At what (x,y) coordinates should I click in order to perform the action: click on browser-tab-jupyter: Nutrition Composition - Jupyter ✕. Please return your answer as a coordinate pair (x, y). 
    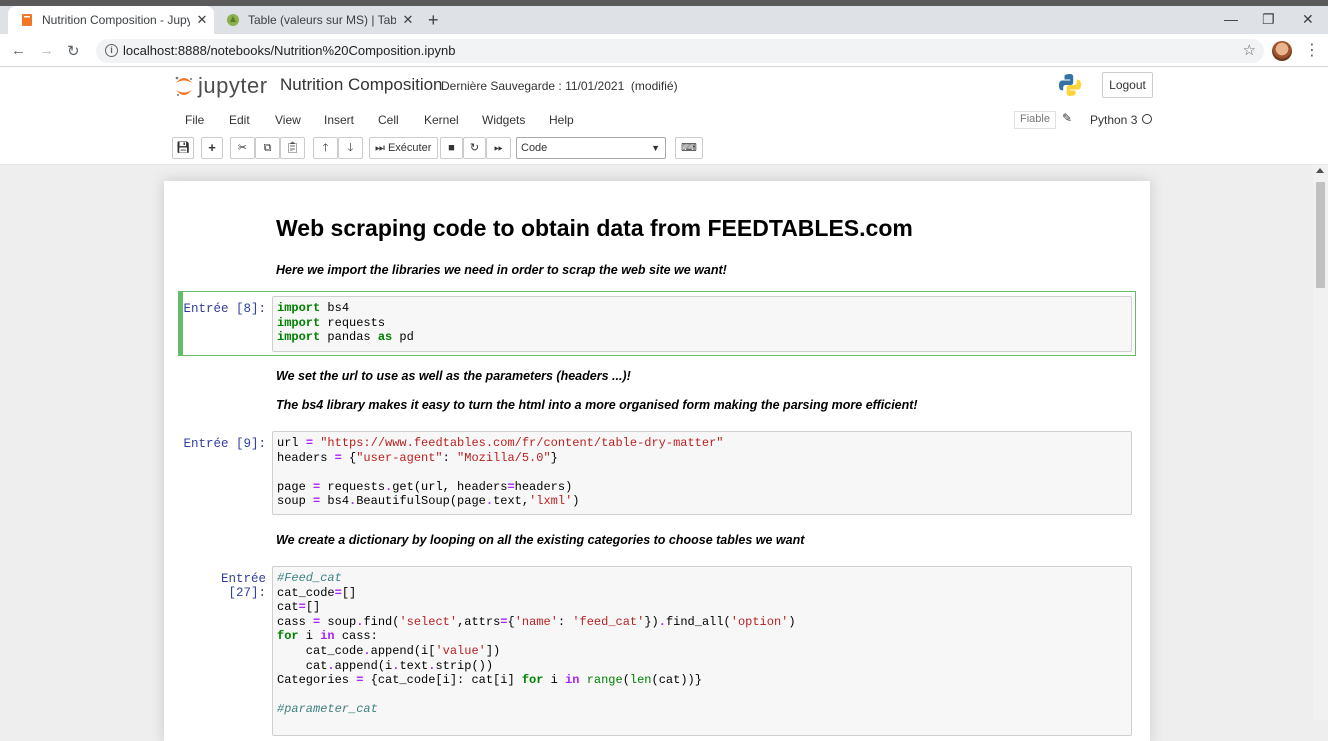
    Looking at the image, I should click on (111, 20).